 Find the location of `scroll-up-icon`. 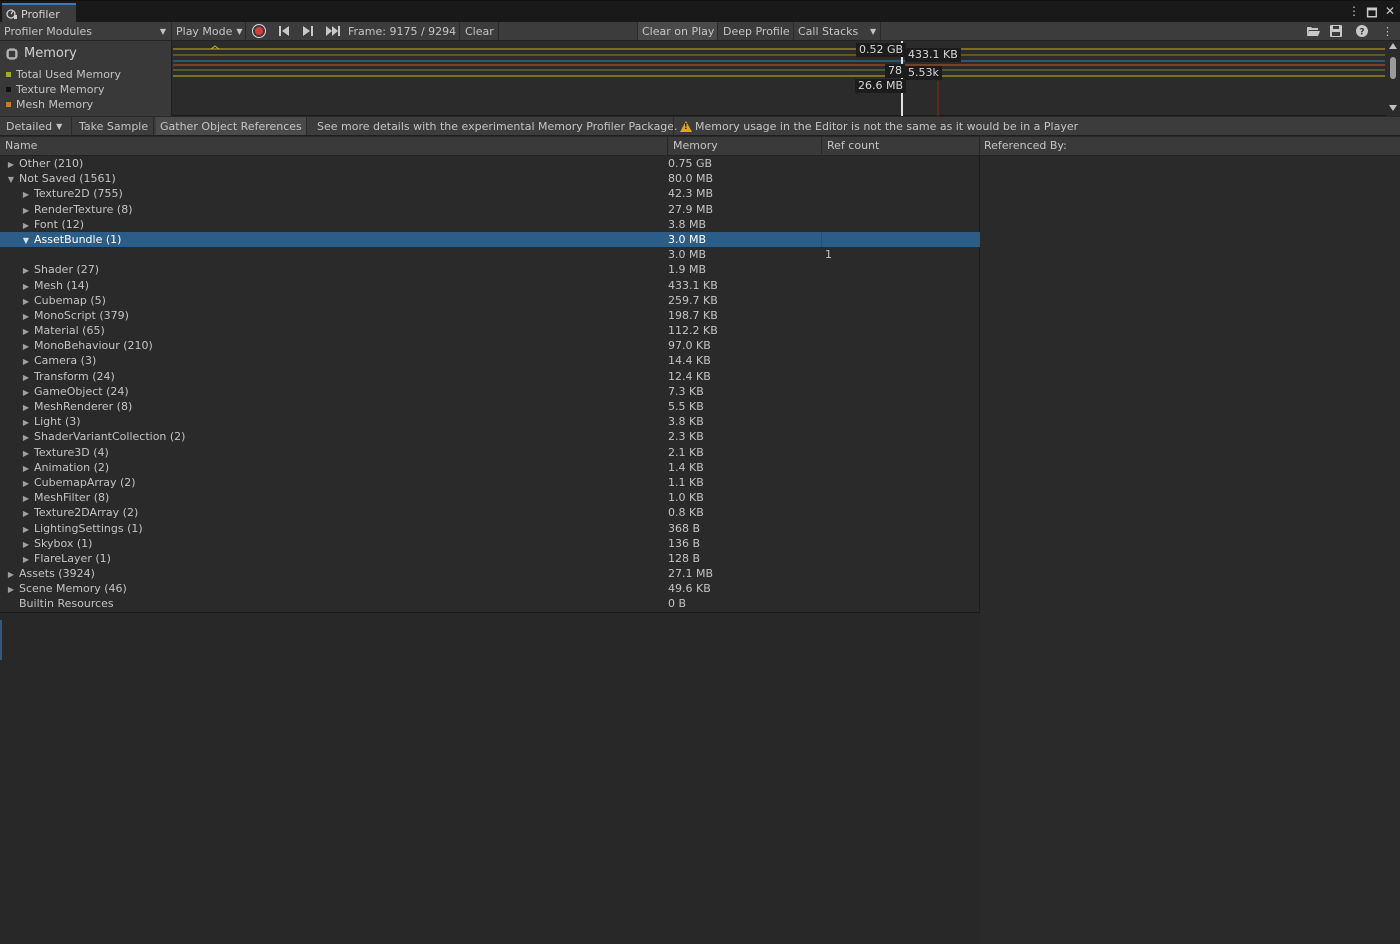

scroll-up-icon is located at coordinates (1393, 46).